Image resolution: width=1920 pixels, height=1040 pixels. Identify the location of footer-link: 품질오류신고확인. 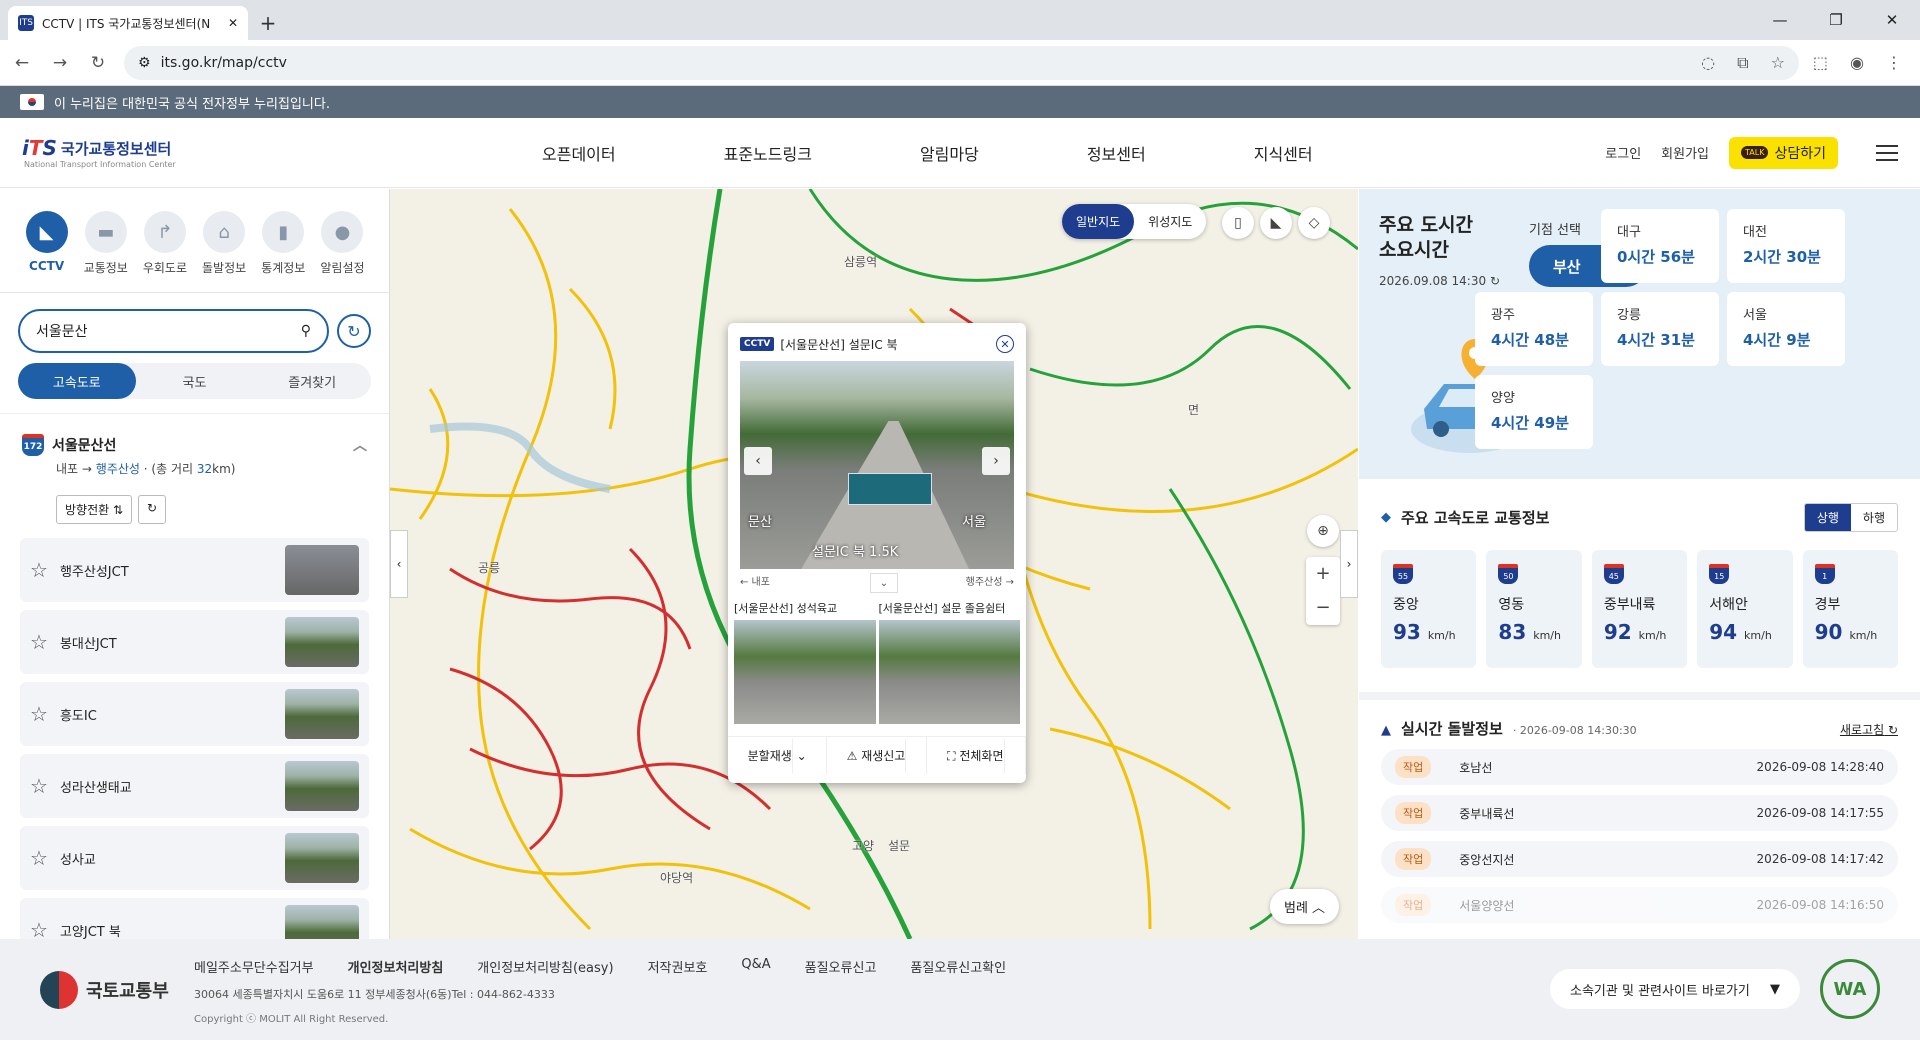
(958, 966).